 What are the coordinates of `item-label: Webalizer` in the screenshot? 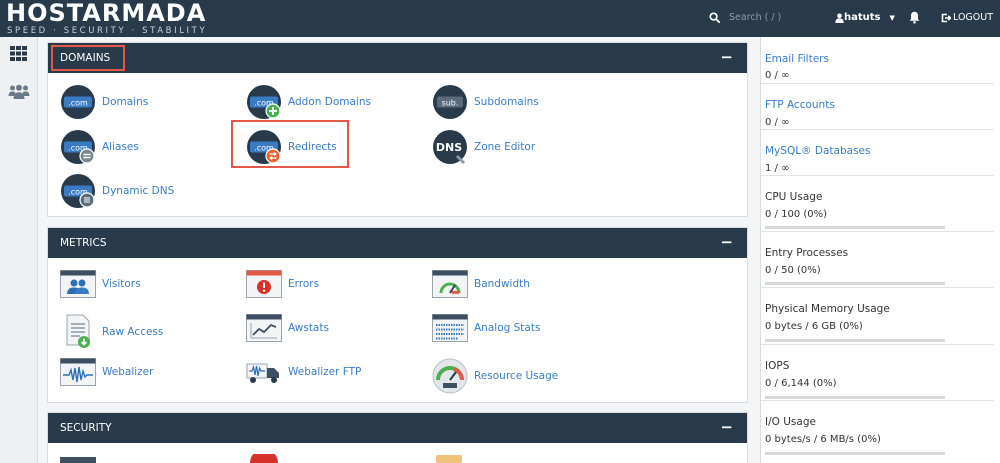 It's located at (128, 372).